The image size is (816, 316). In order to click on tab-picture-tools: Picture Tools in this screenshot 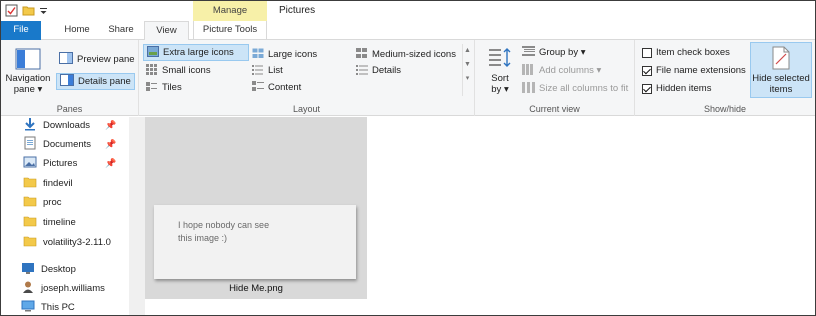, I will do `click(230, 30)`.